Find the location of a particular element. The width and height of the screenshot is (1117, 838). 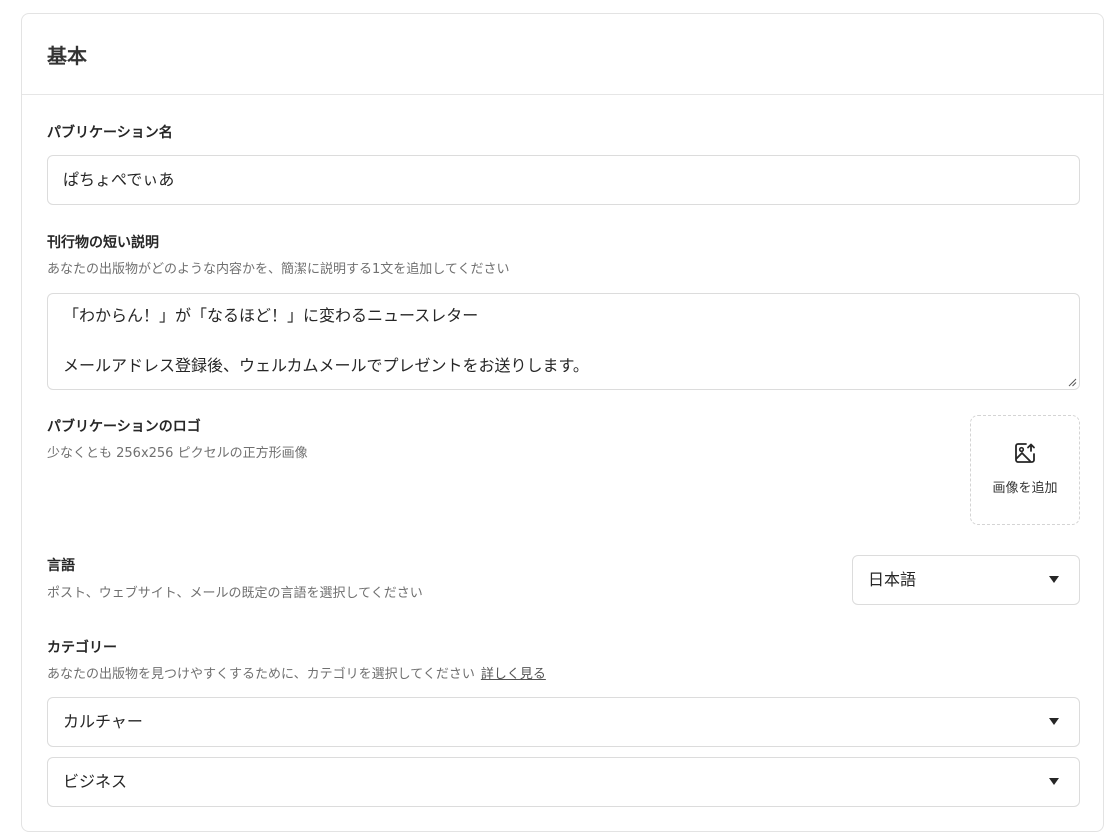

short-description-help: あなたの出版物がどのような内容かを、簡潔に説明する1文を追加してください is located at coordinates (278, 269).